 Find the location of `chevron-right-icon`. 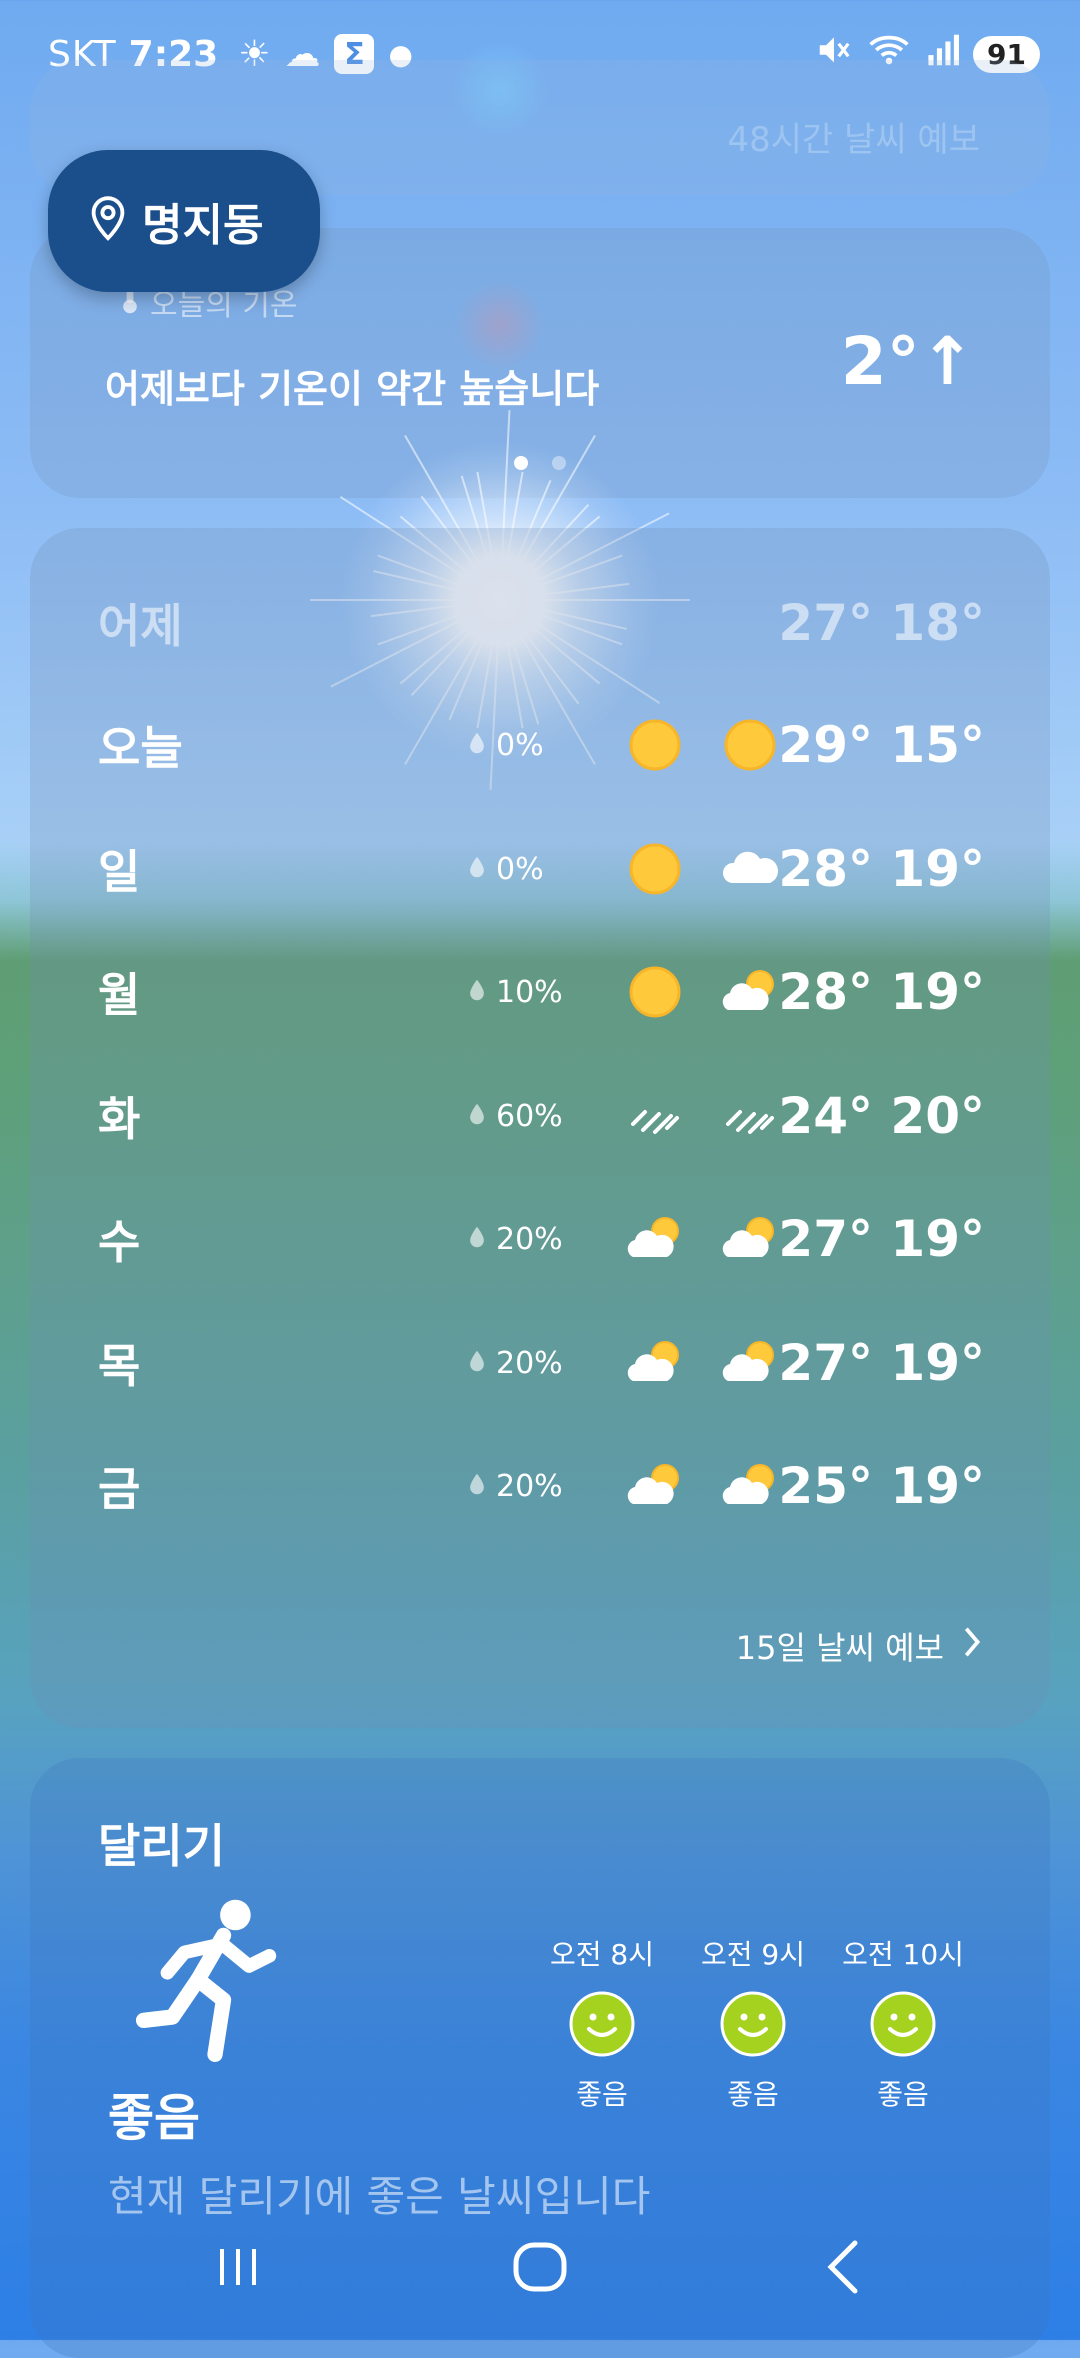

chevron-right-icon is located at coordinates (972, 1646).